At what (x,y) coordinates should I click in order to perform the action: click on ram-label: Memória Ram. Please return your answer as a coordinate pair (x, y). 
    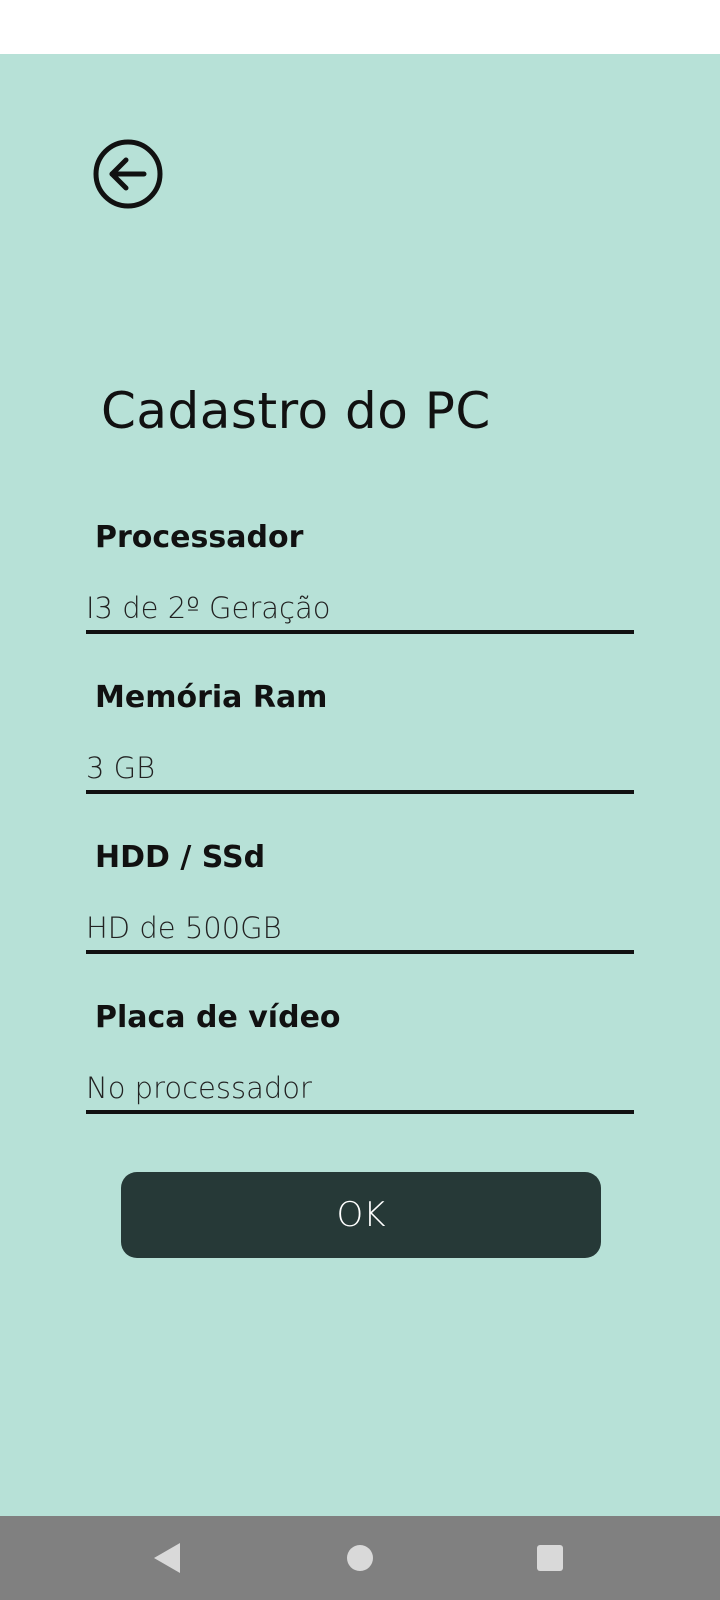
    Looking at the image, I should click on (211, 697).